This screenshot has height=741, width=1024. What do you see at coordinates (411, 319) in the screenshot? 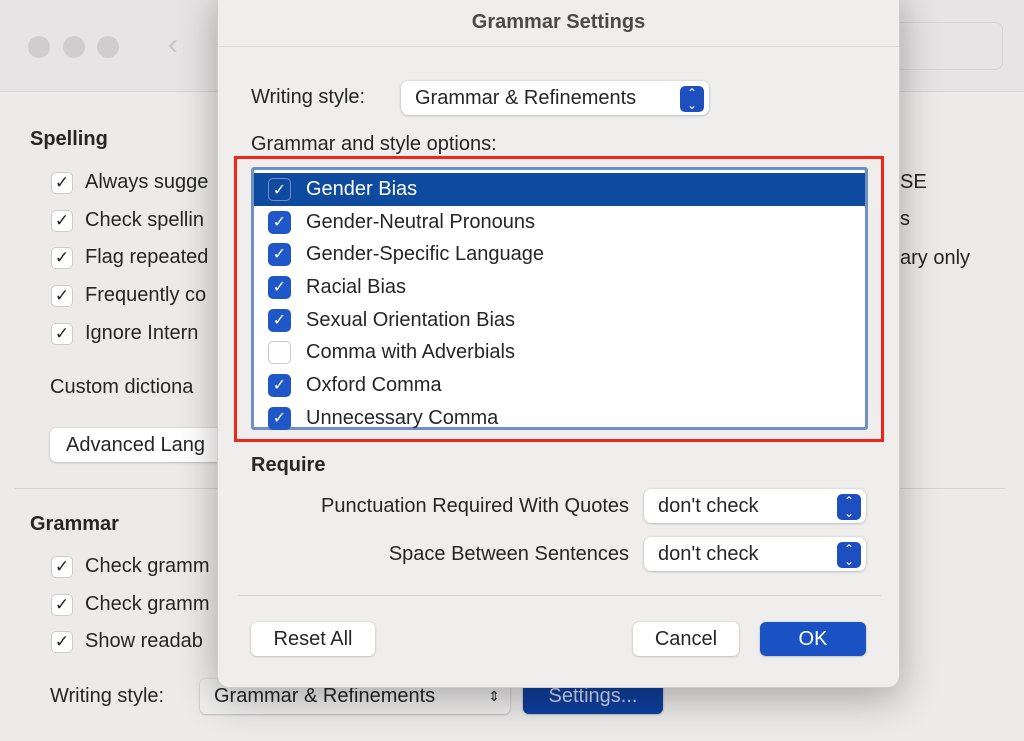
I see `option-label: Sexual Orientation Bias` at bounding box center [411, 319].